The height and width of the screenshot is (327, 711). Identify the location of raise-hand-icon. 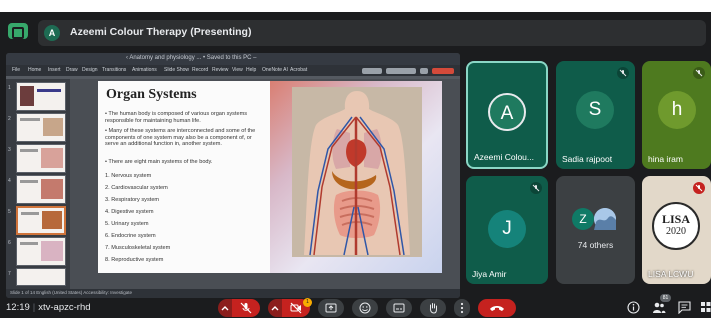
(433, 308).